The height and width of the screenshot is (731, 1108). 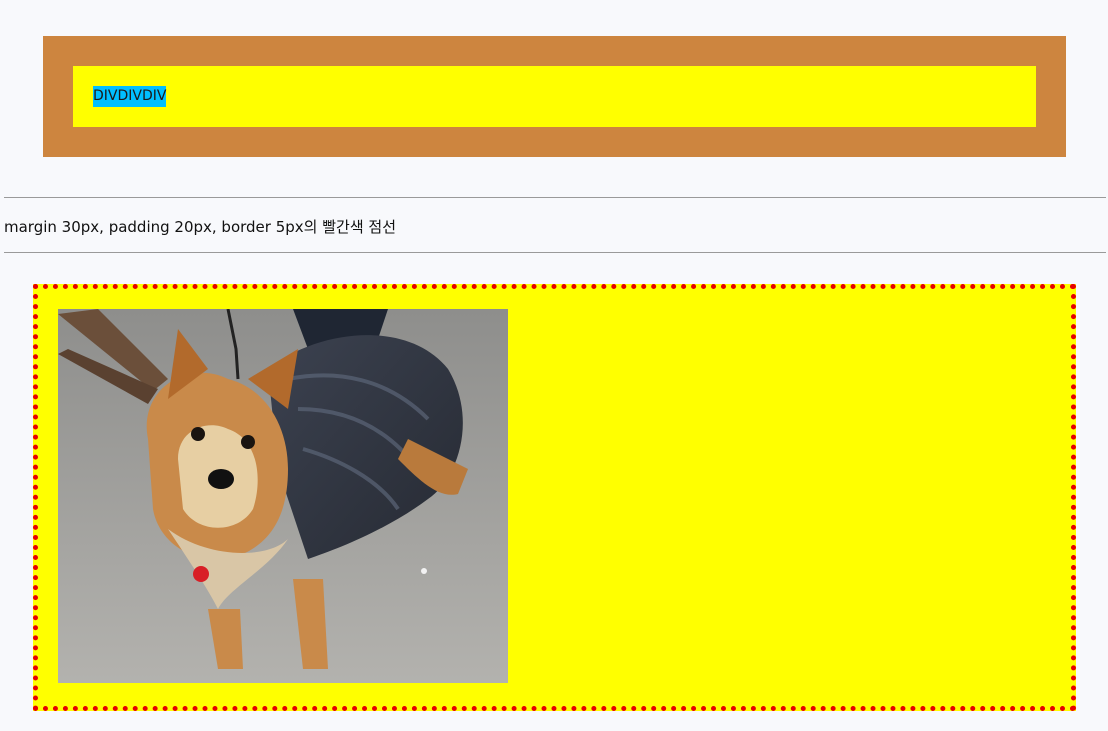 I want to click on divider-top, so click(x=555, y=197).